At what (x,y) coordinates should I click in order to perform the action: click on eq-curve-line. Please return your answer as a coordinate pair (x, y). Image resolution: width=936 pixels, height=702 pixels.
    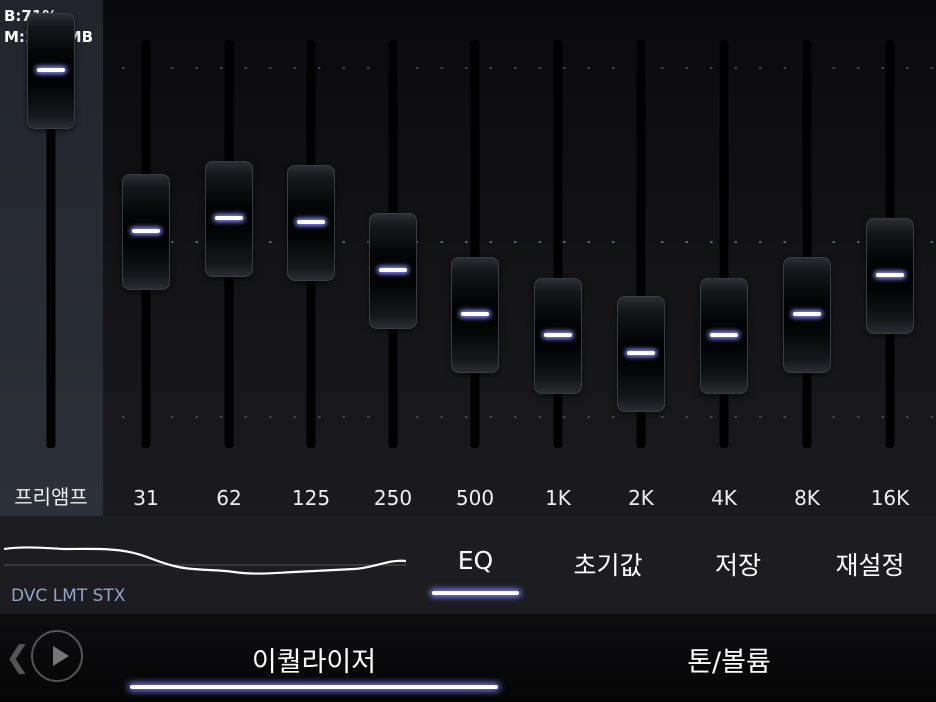
    Looking at the image, I should click on (205, 560).